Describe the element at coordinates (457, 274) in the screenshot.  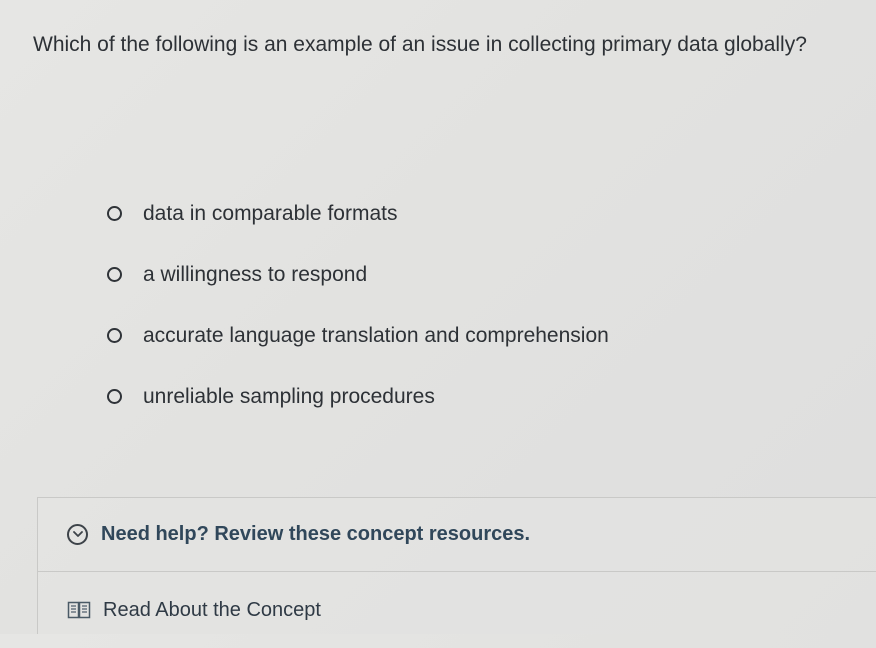
I see `option-2: a willingness to respond` at that location.